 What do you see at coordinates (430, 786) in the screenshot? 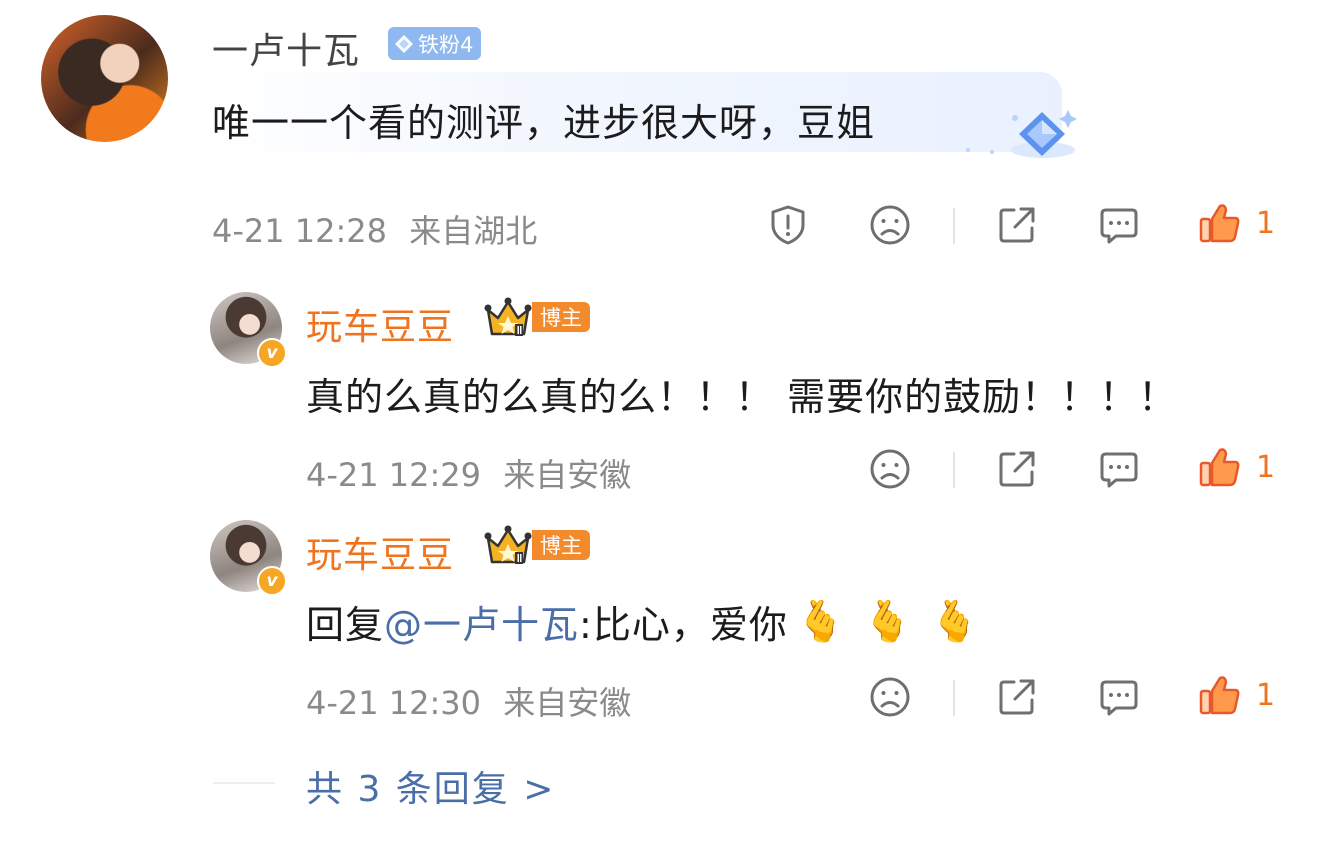
I see `more-replies-link: 共 3 条回复 >` at bounding box center [430, 786].